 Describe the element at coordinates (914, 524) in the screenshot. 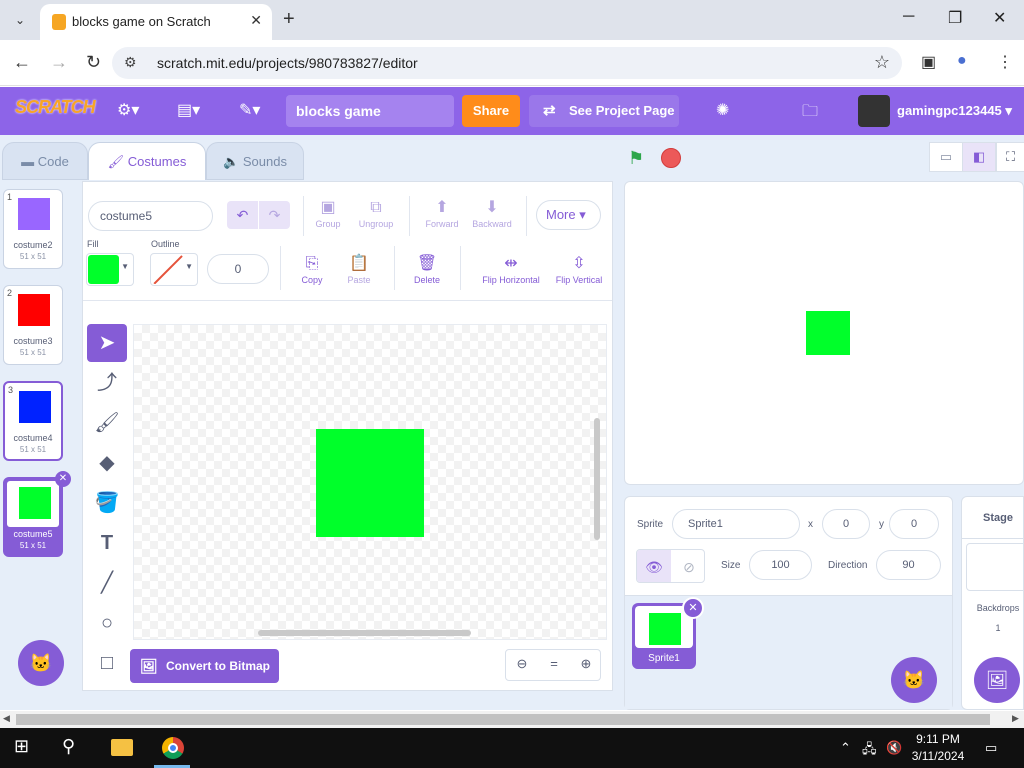

I see `y-input: 0` at that location.